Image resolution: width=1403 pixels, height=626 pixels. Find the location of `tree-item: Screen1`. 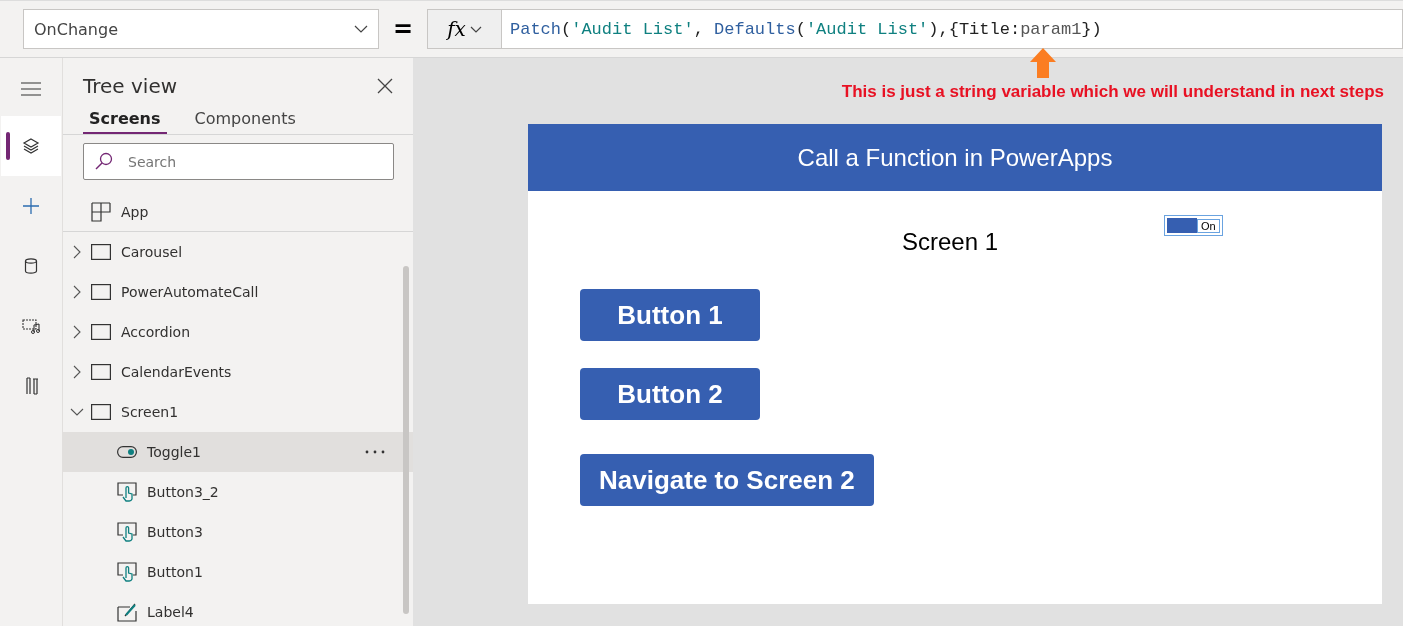

tree-item: Screen1 is located at coordinates (238, 412).